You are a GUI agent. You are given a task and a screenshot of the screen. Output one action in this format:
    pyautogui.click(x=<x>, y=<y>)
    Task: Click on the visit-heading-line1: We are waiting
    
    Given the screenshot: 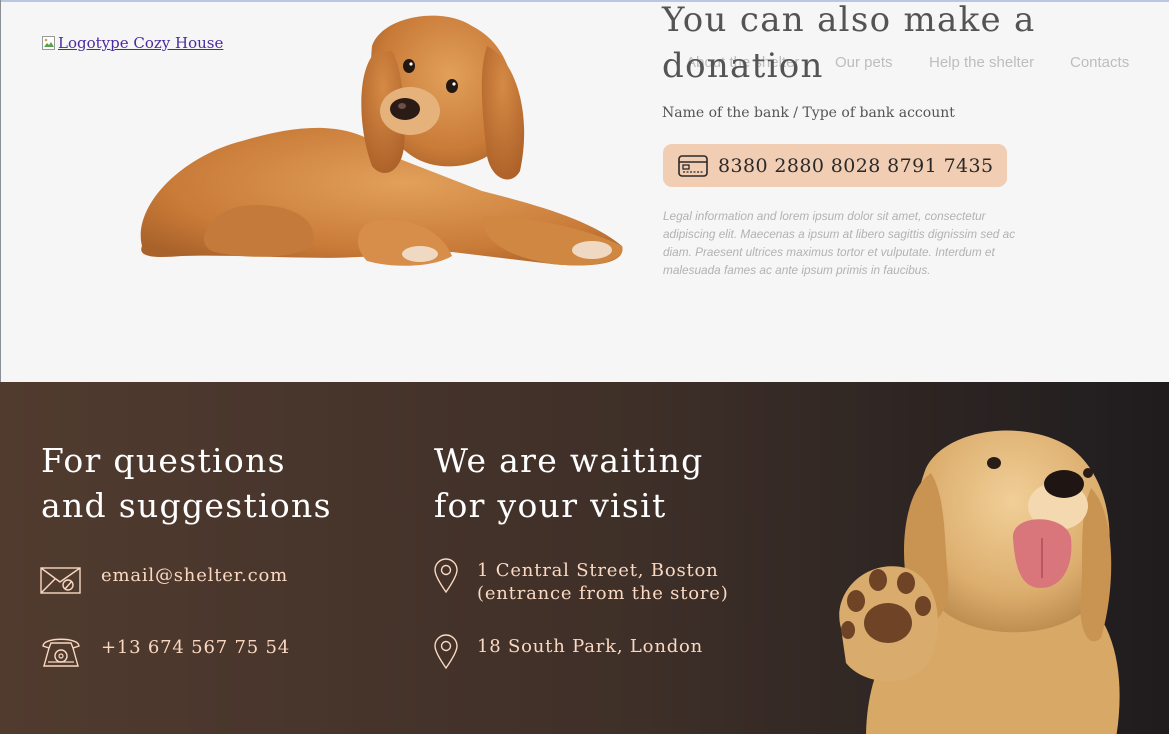 What is the action you would take?
    pyautogui.click(x=569, y=460)
    